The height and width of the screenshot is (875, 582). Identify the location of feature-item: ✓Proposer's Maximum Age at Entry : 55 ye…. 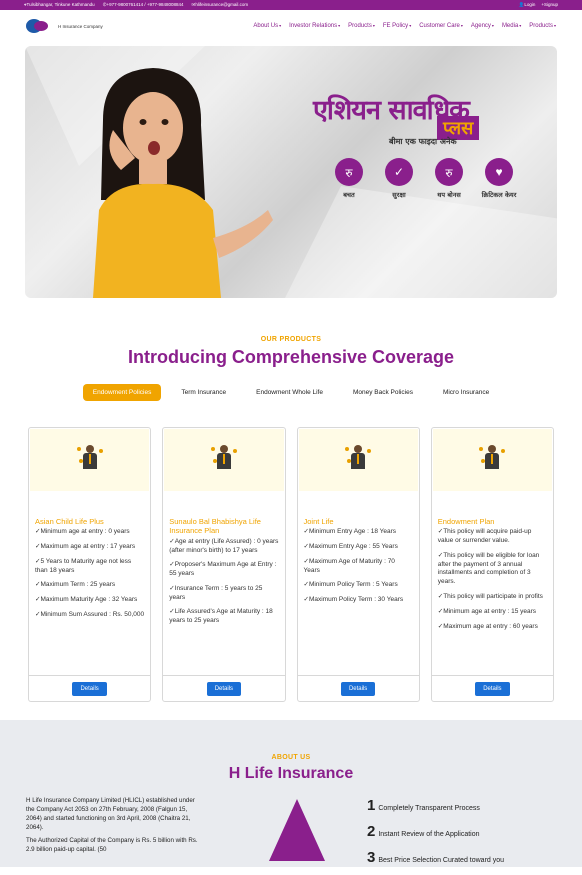
(223, 569).